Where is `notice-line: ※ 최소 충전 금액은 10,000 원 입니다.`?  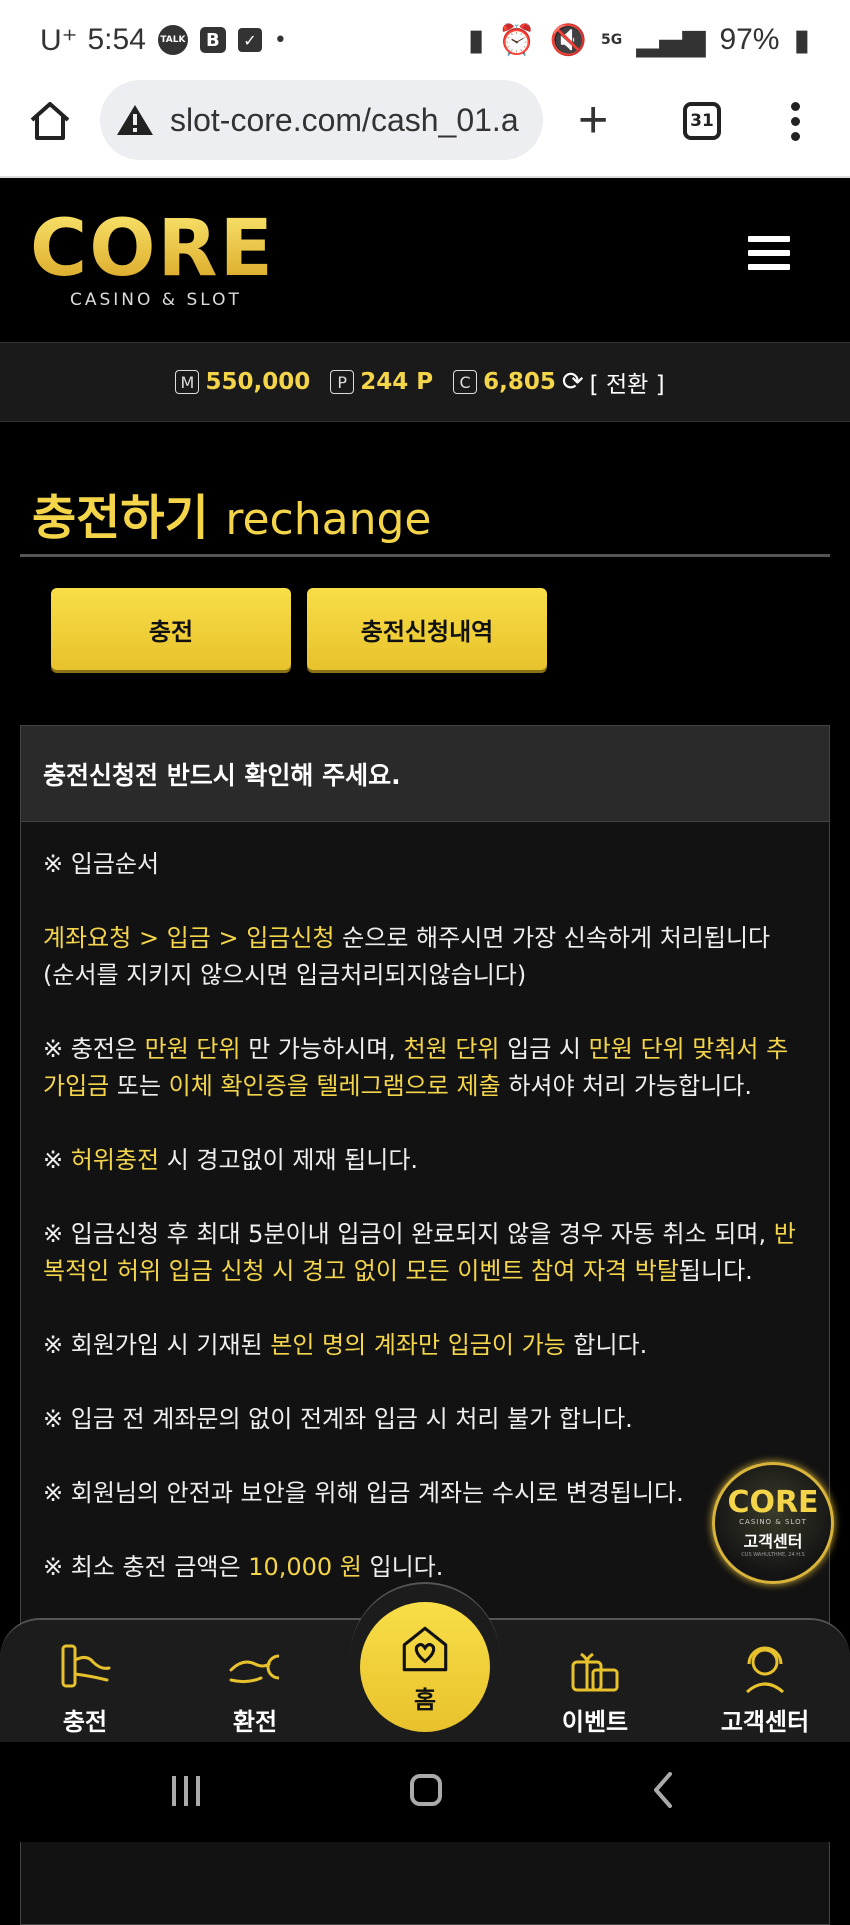 notice-line: ※ 최소 충전 금액은 10,000 원 입니다. is located at coordinates (425, 1567).